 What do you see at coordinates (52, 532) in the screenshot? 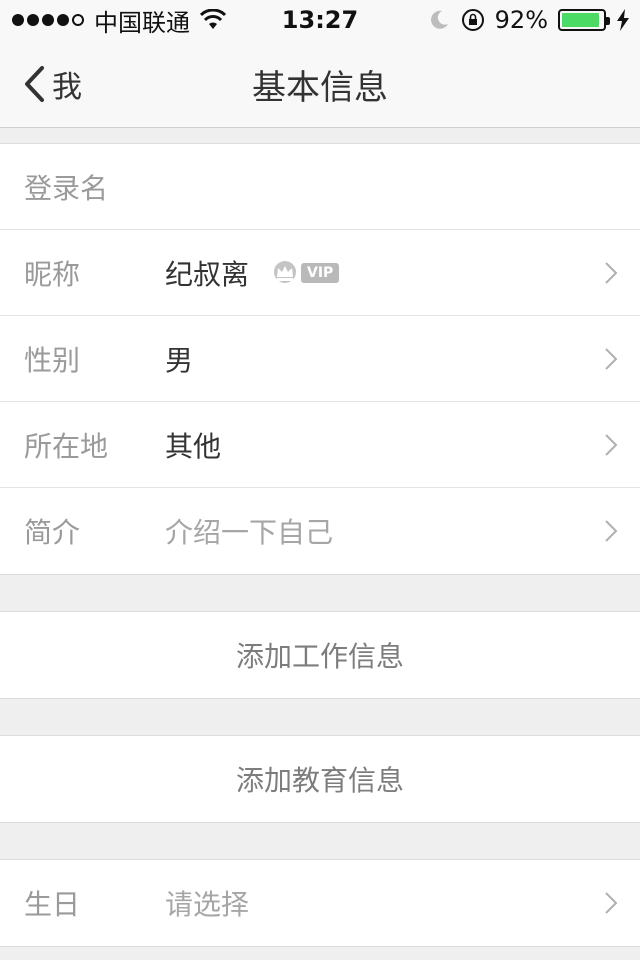
I see `bio-label: 简介` at bounding box center [52, 532].